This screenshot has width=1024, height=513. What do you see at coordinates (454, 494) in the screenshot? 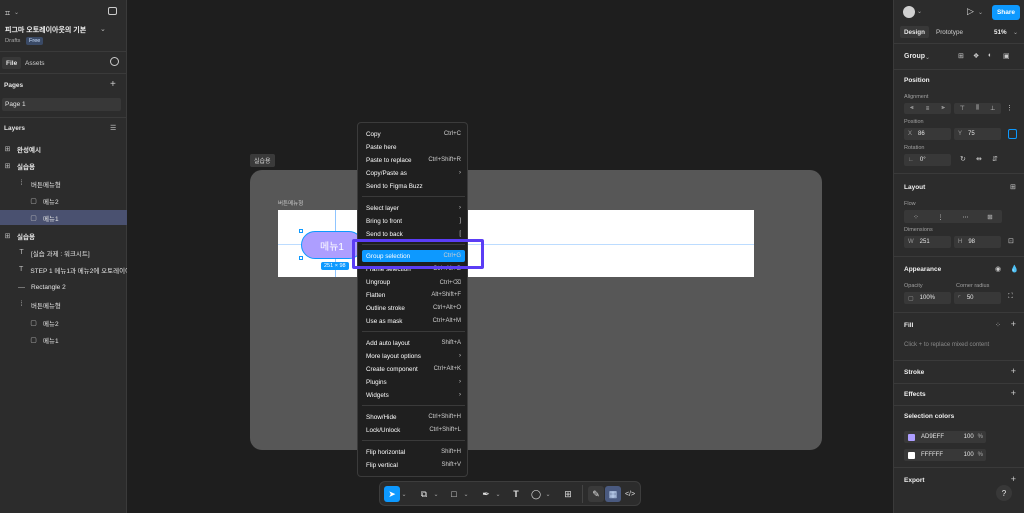
I see `rectangle-tool-icon: □` at bounding box center [454, 494].